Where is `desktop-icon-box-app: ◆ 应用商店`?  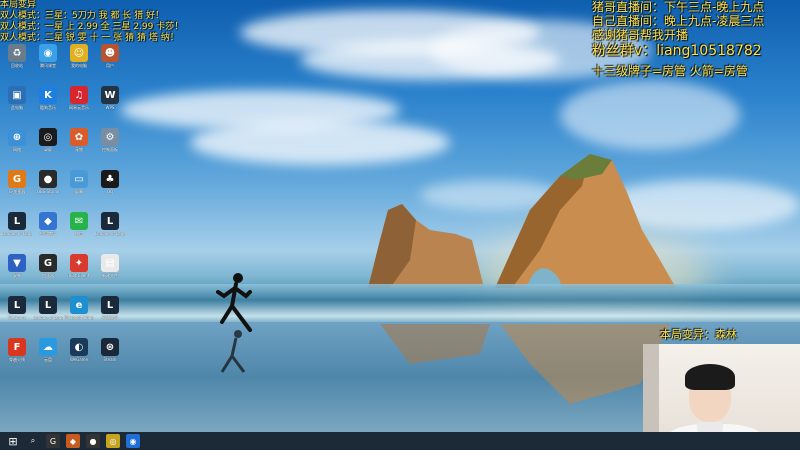 desktop-icon-box-app: ◆ 应用商店 is located at coordinates (48, 224).